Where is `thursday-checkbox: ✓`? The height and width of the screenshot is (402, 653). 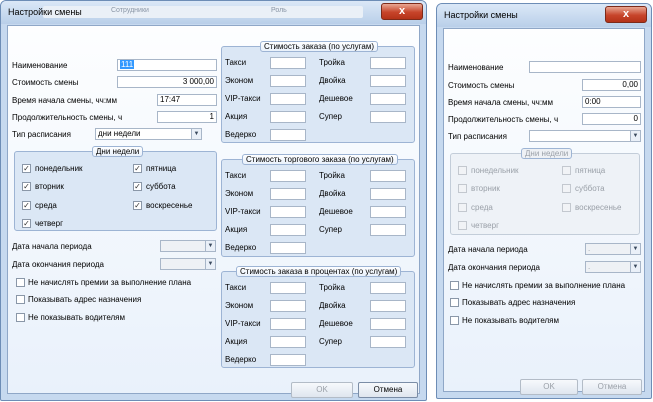 thursday-checkbox: ✓ is located at coordinates (26, 223).